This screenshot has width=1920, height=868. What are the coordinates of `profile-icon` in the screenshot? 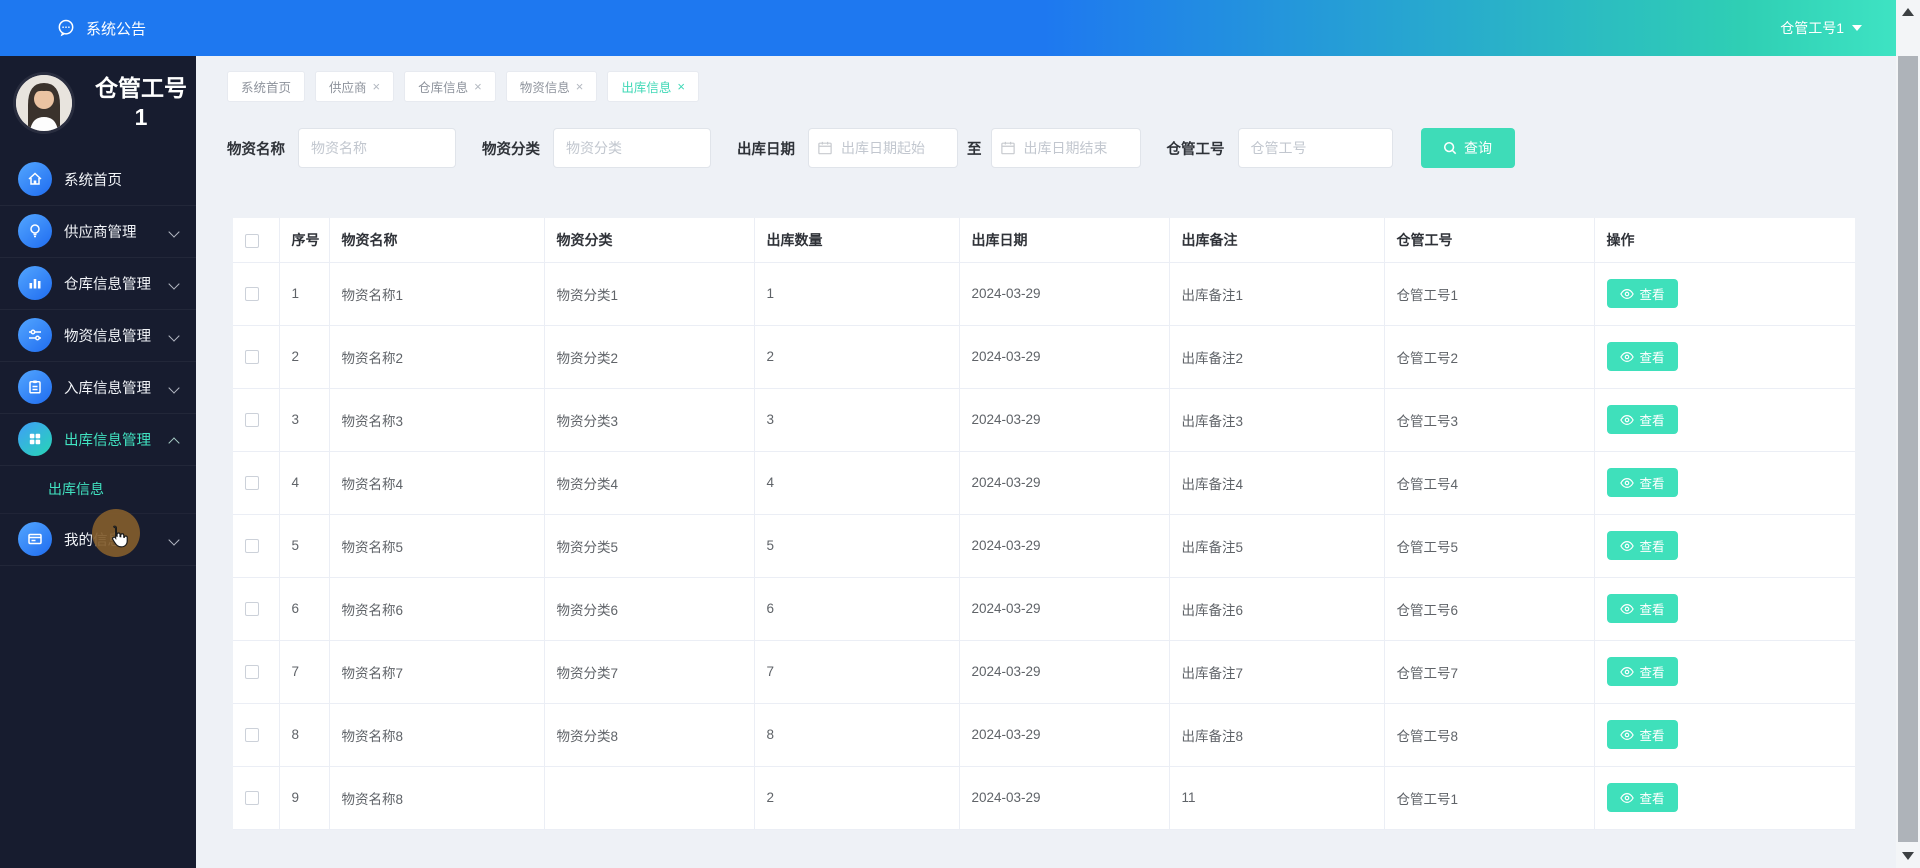 It's located at (35, 539).